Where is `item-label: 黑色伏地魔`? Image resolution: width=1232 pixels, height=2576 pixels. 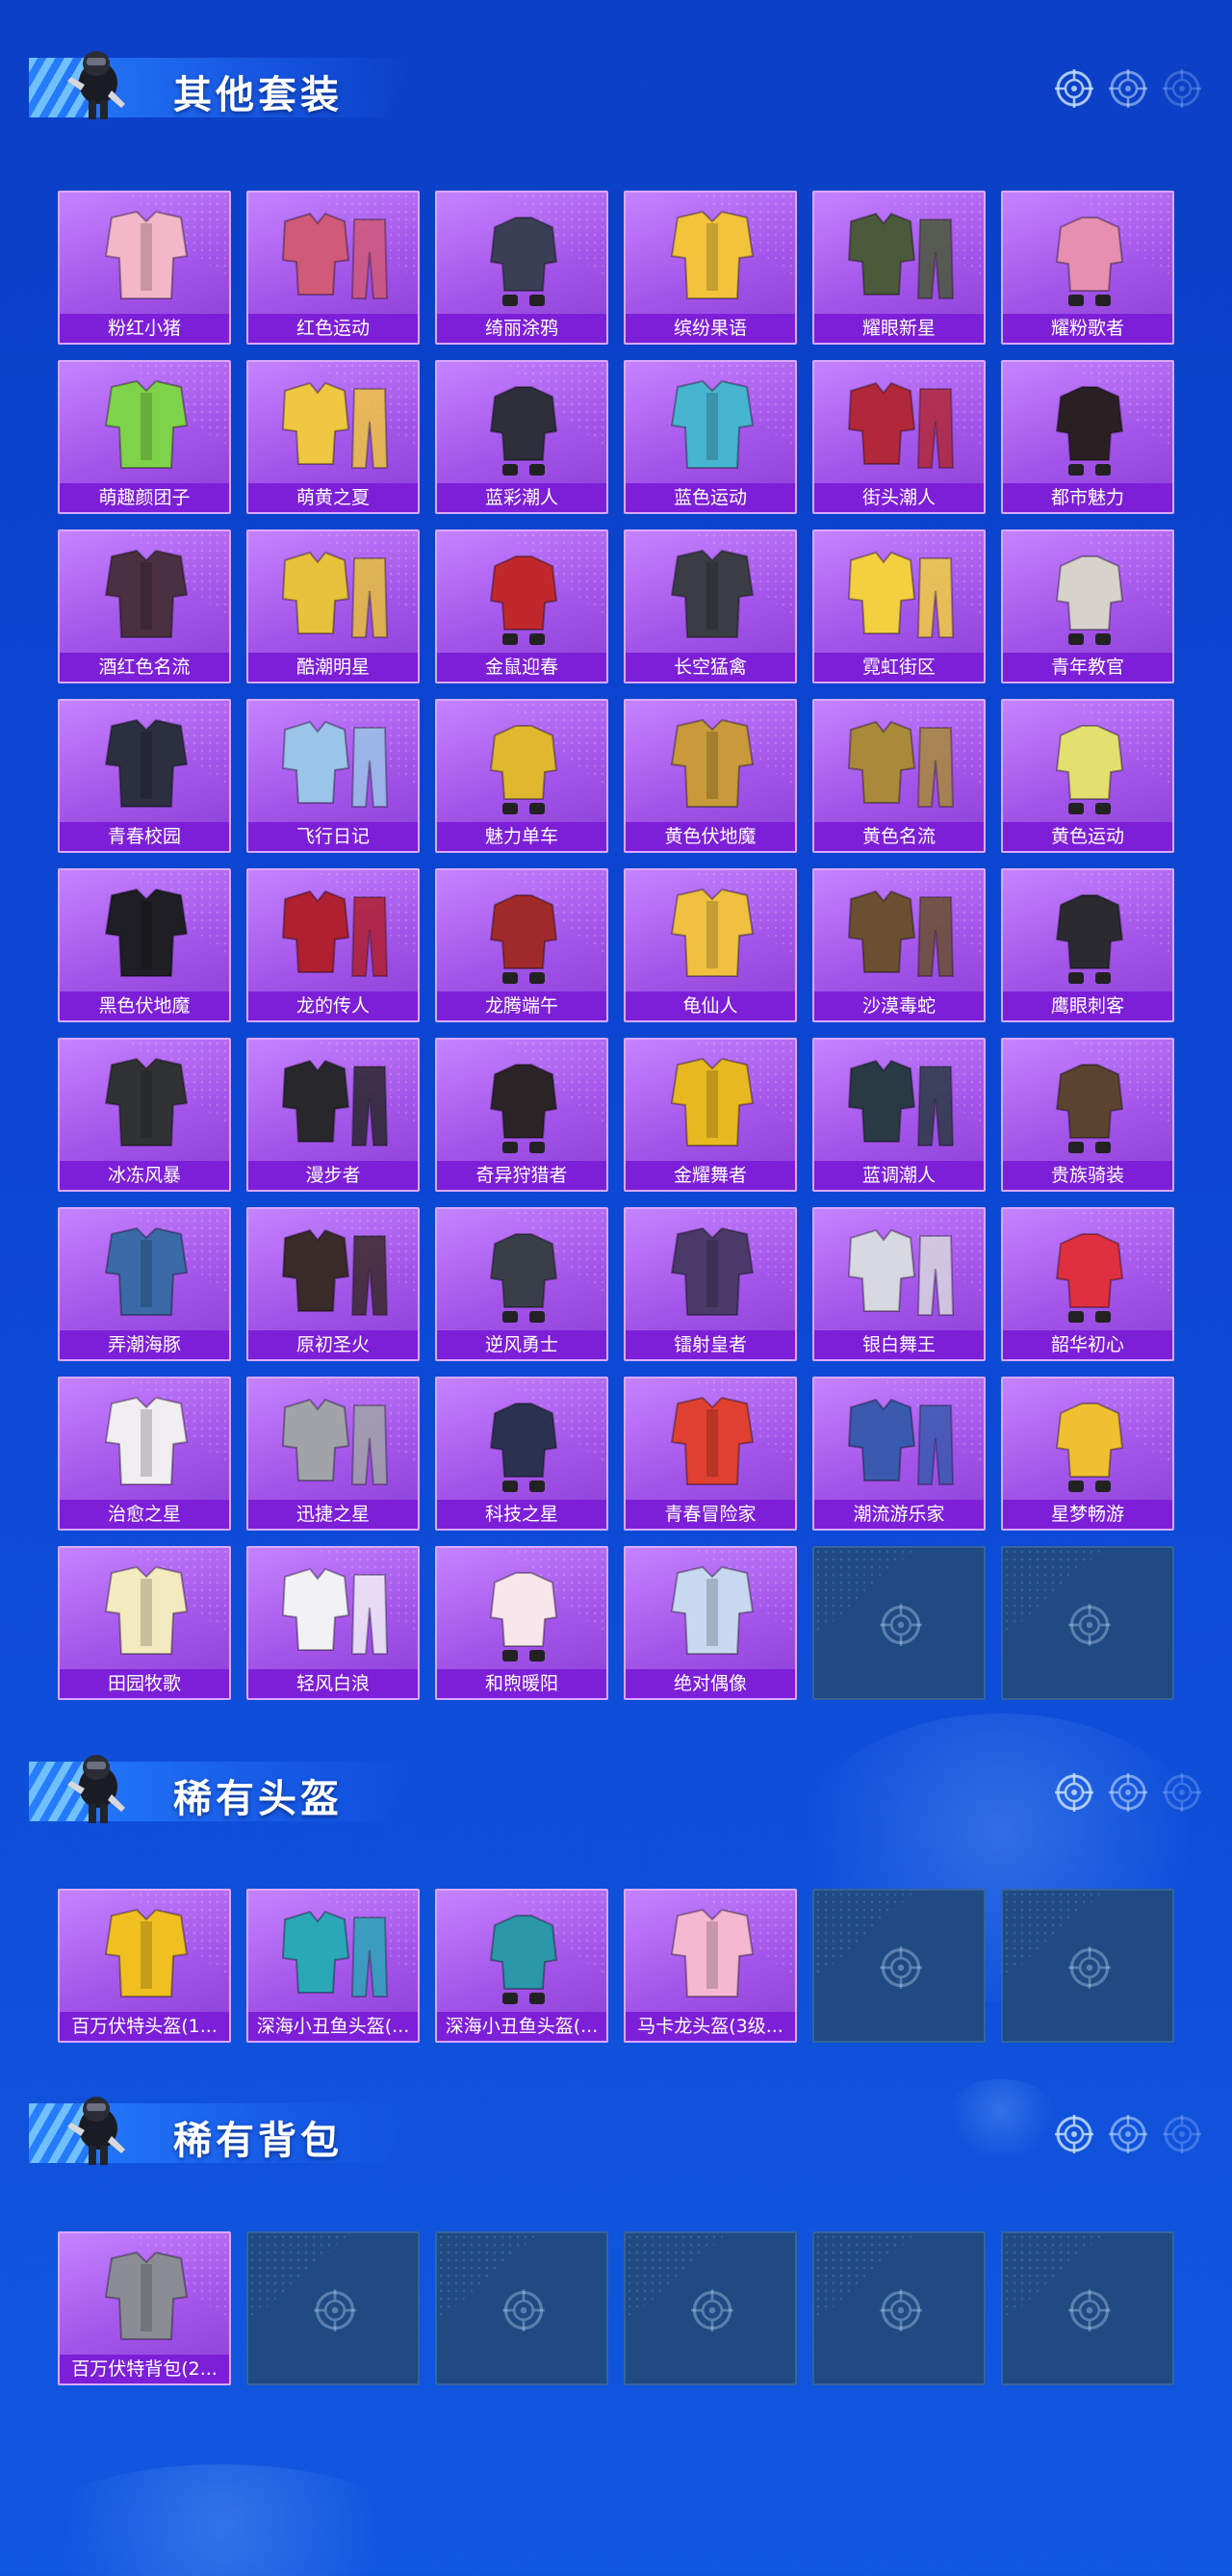
item-label: 黑色伏地魔 is located at coordinates (144, 1006).